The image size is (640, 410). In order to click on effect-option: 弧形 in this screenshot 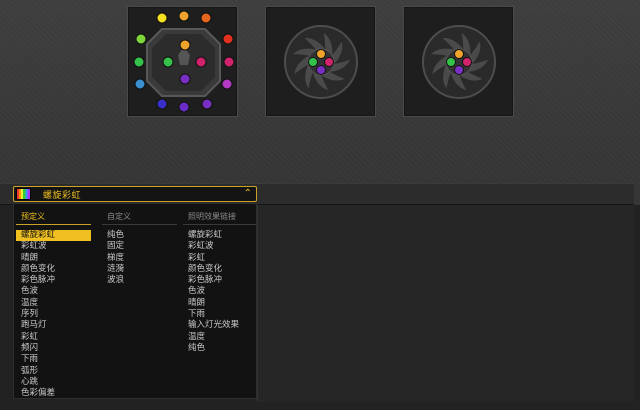, I will do `click(53, 371)`.